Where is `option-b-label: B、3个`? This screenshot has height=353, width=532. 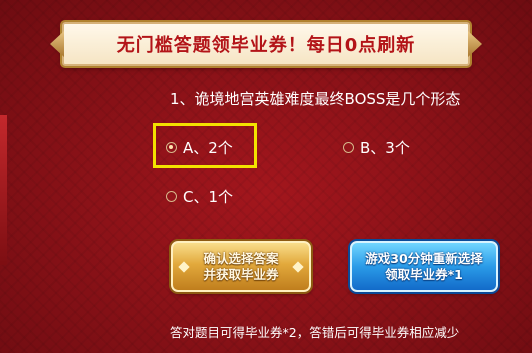 option-b-label: B、3个 is located at coordinates (385, 148).